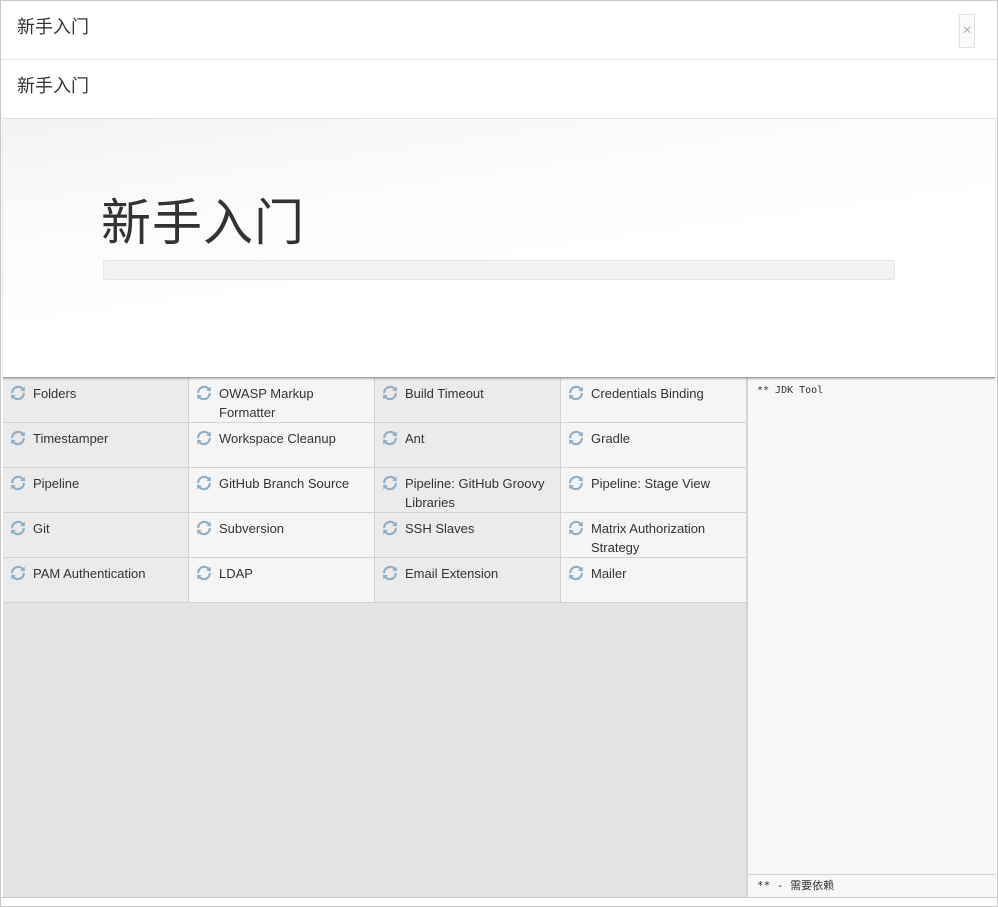  What do you see at coordinates (53, 27) in the screenshot?
I see `dialog-title: 新手入门` at bounding box center [53, 27].